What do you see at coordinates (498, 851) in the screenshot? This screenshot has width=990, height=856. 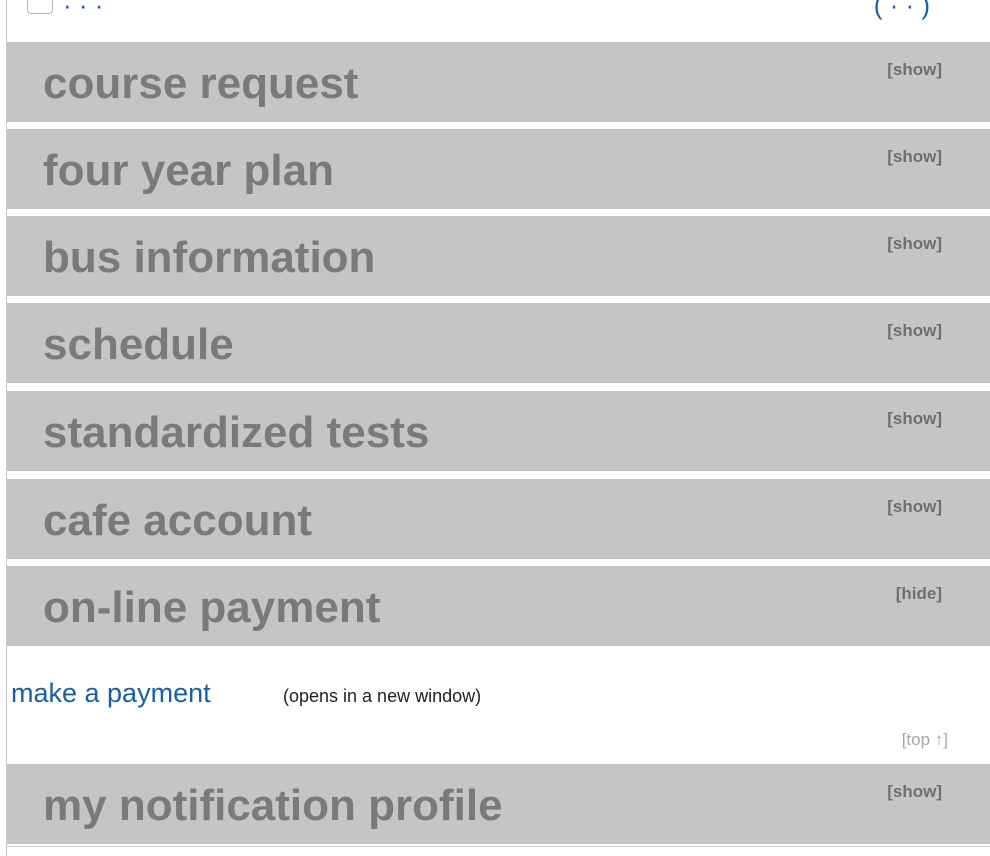 I see `bottom-edge` at bounding box center [498, 851].